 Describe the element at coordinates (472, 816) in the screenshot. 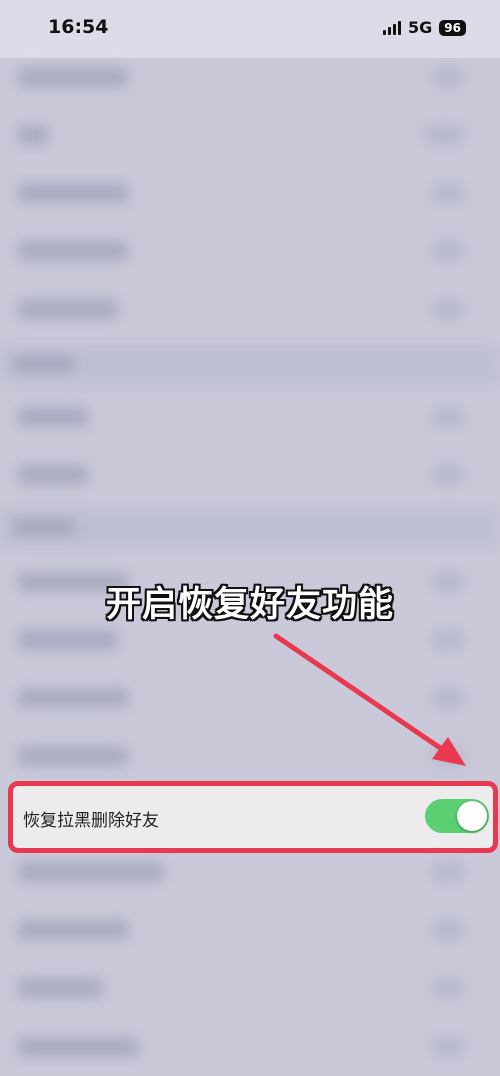

I see `toggle-knob` at that location.